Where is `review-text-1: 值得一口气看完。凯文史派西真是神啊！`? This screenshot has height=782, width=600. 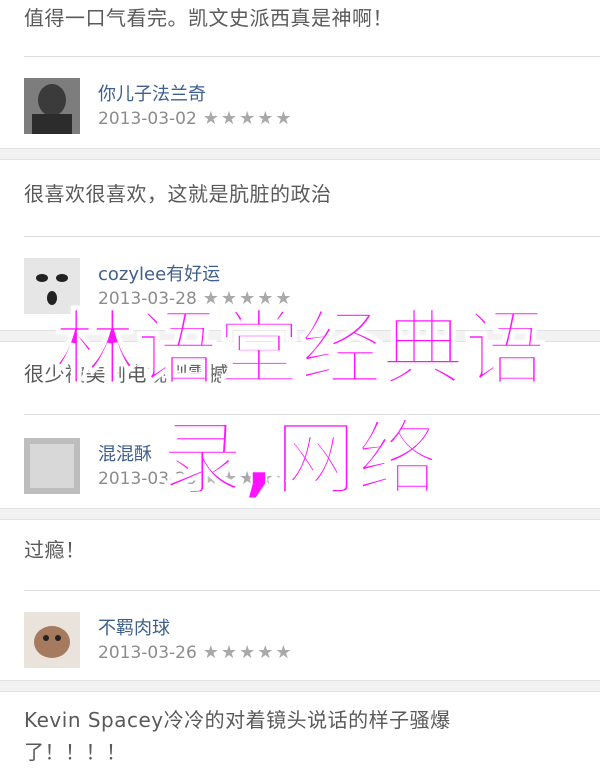 review-text-1: 值得一口气看完。凯文史派西真是神啊！ is located at coordinates (208, 18).